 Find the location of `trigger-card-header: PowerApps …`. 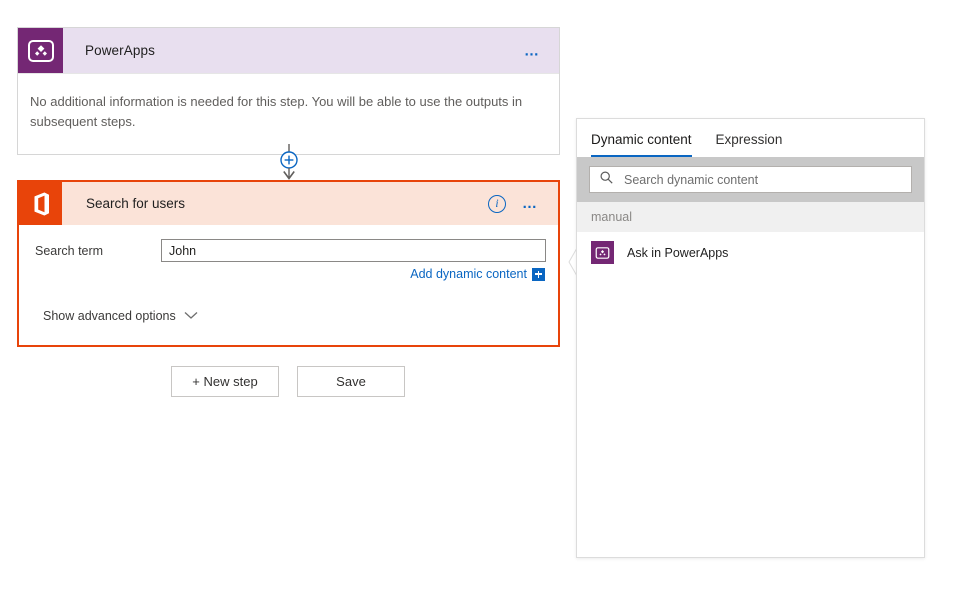

trigger-card-header: PowerApps … is located at coordinates (288, 50).